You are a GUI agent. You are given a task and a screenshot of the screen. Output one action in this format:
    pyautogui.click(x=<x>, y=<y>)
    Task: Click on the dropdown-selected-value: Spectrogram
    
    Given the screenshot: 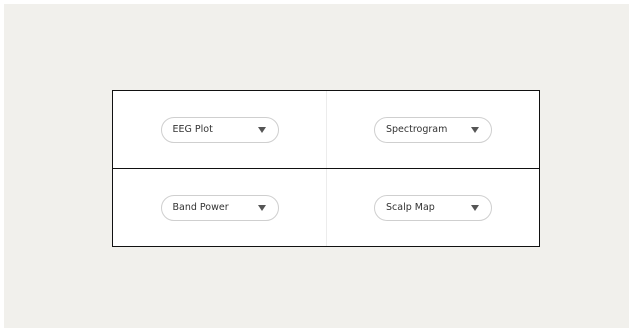 What is the action you would take?
    pyautogui.click(x=417, y=129)
    